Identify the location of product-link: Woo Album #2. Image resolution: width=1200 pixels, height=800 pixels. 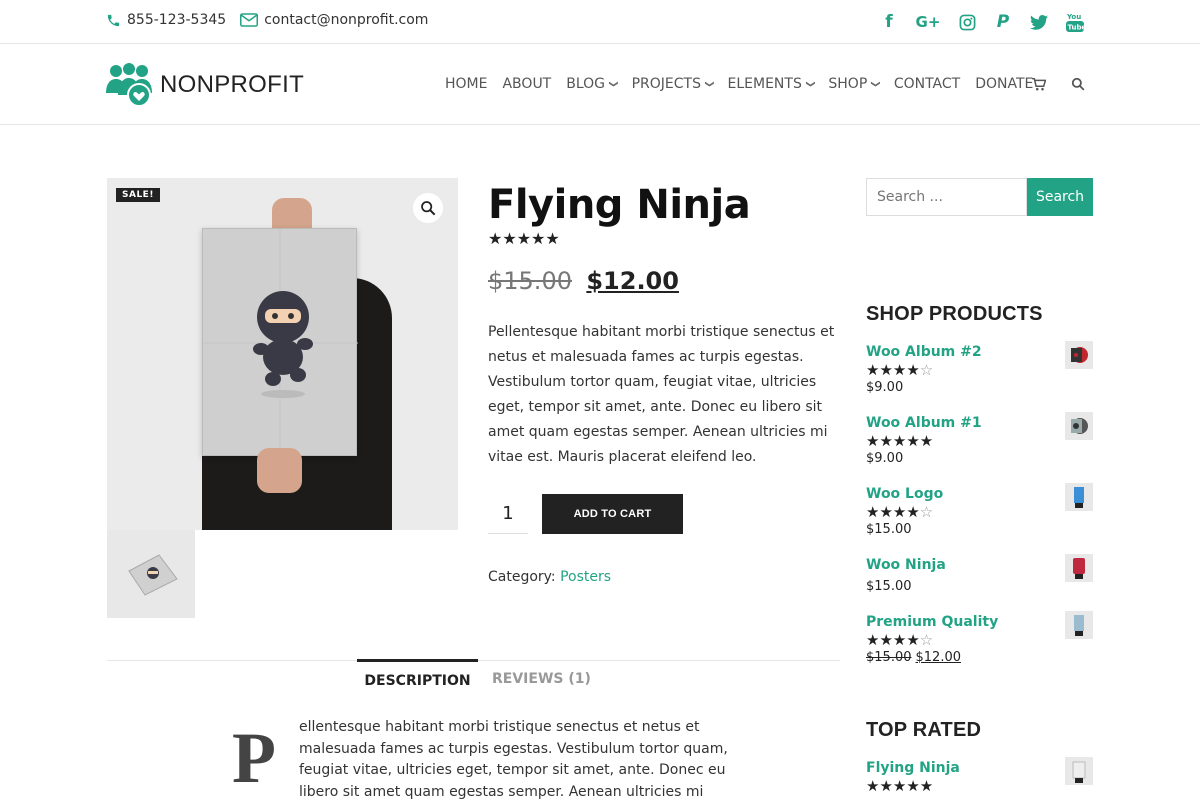
(924, 352).